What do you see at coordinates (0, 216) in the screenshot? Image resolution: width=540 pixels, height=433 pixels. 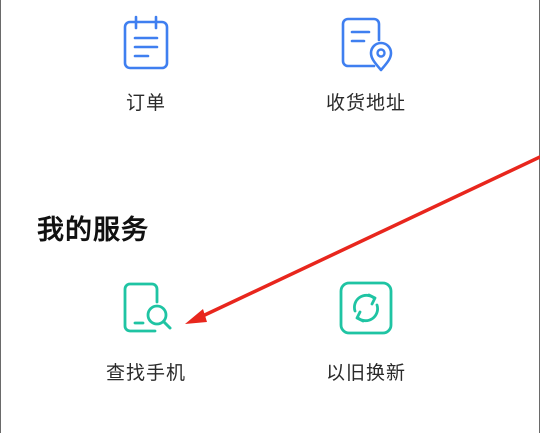 I see `left-border` at bounding box center [0, 216].